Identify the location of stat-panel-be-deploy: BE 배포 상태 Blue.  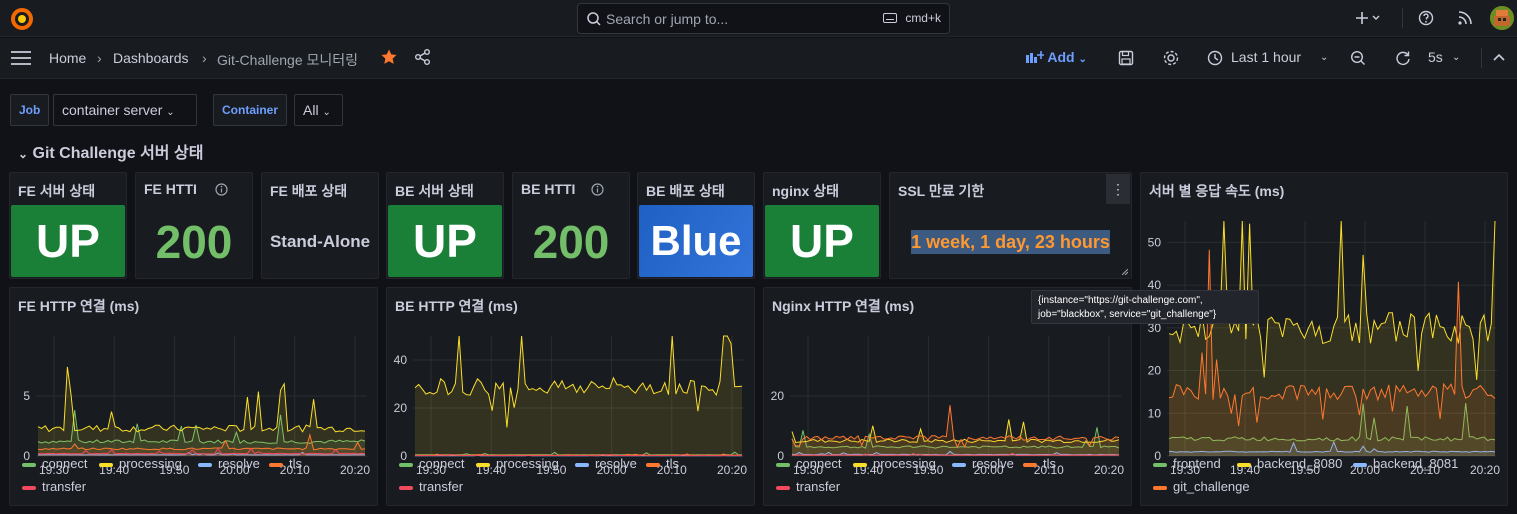
(696, 225).